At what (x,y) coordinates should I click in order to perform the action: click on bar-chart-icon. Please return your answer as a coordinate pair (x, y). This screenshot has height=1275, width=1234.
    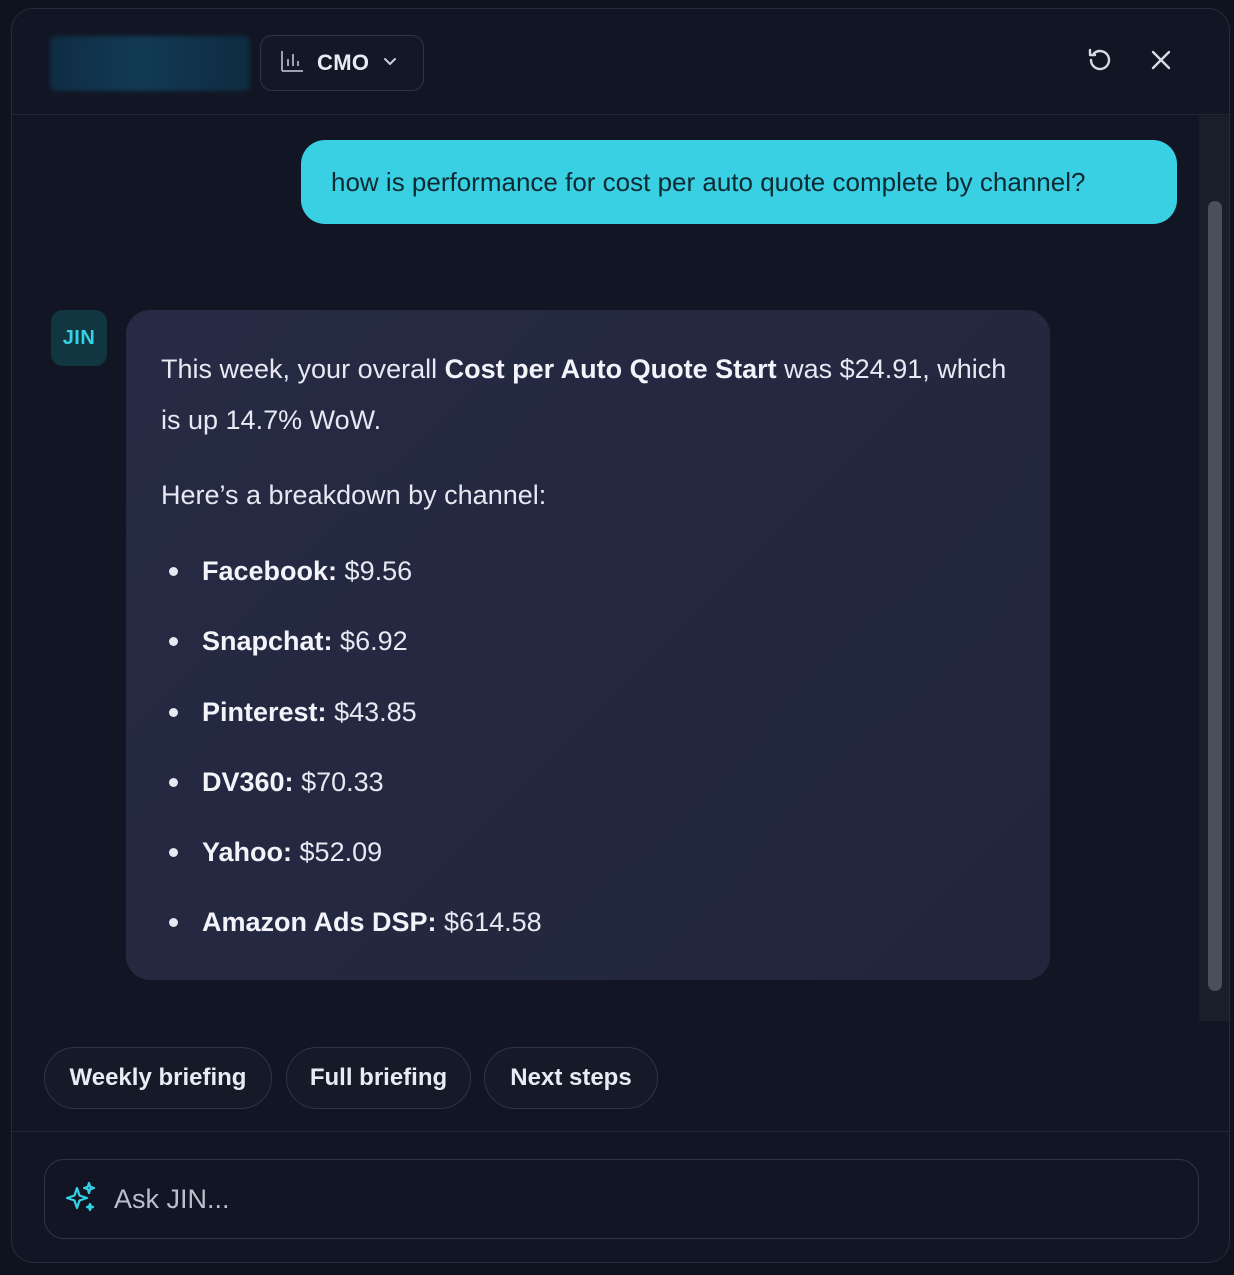
    Looking at the image, I should click on (292, 63).